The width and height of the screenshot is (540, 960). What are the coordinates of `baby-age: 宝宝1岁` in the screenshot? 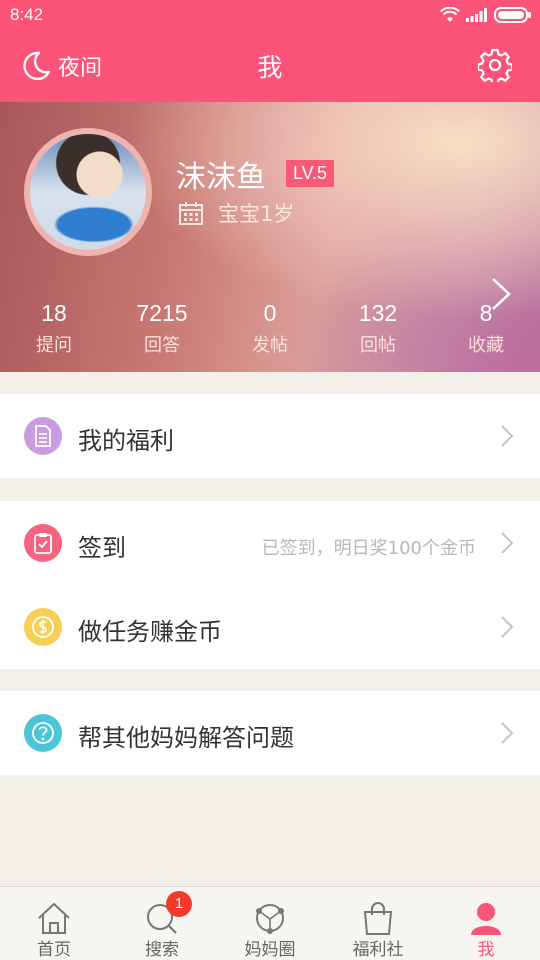 It's located at (256, 214).